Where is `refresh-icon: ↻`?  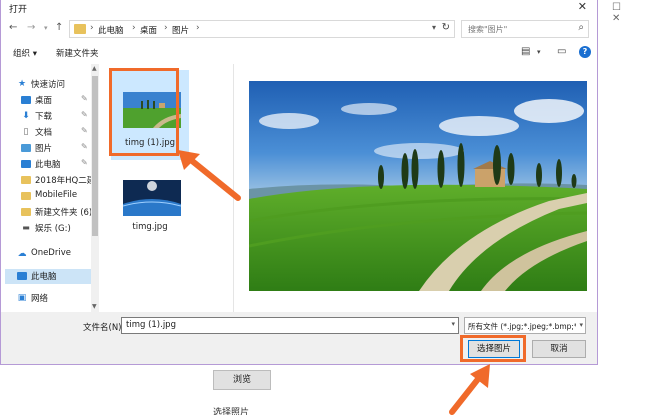
refresh-icon: ↻ is located at coordinates (446, 27).